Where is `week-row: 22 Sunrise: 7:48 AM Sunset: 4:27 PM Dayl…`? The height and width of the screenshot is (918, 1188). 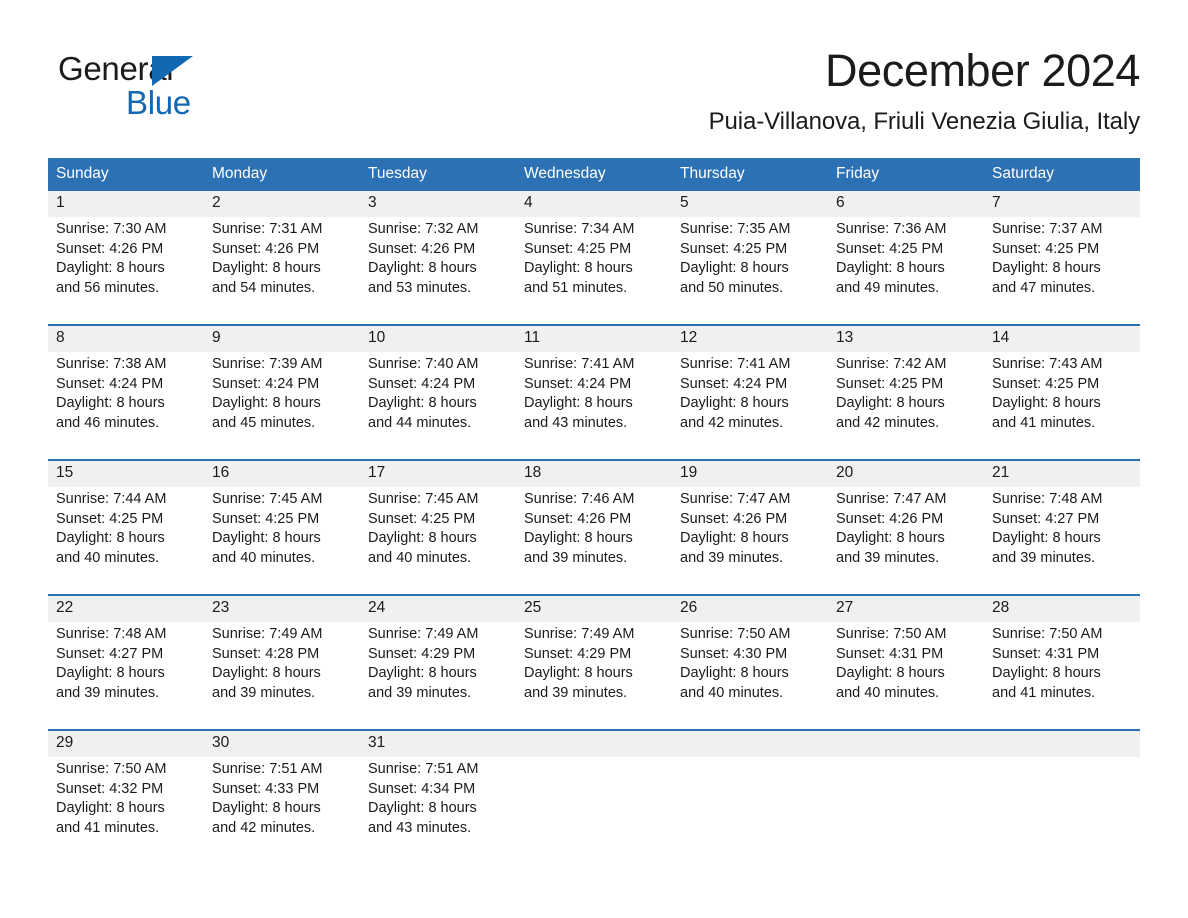 week-row: 22 Sunrise: 7:48 AM Sunset: 4:27 PM Dayl… is located at coordinates (594, 661).